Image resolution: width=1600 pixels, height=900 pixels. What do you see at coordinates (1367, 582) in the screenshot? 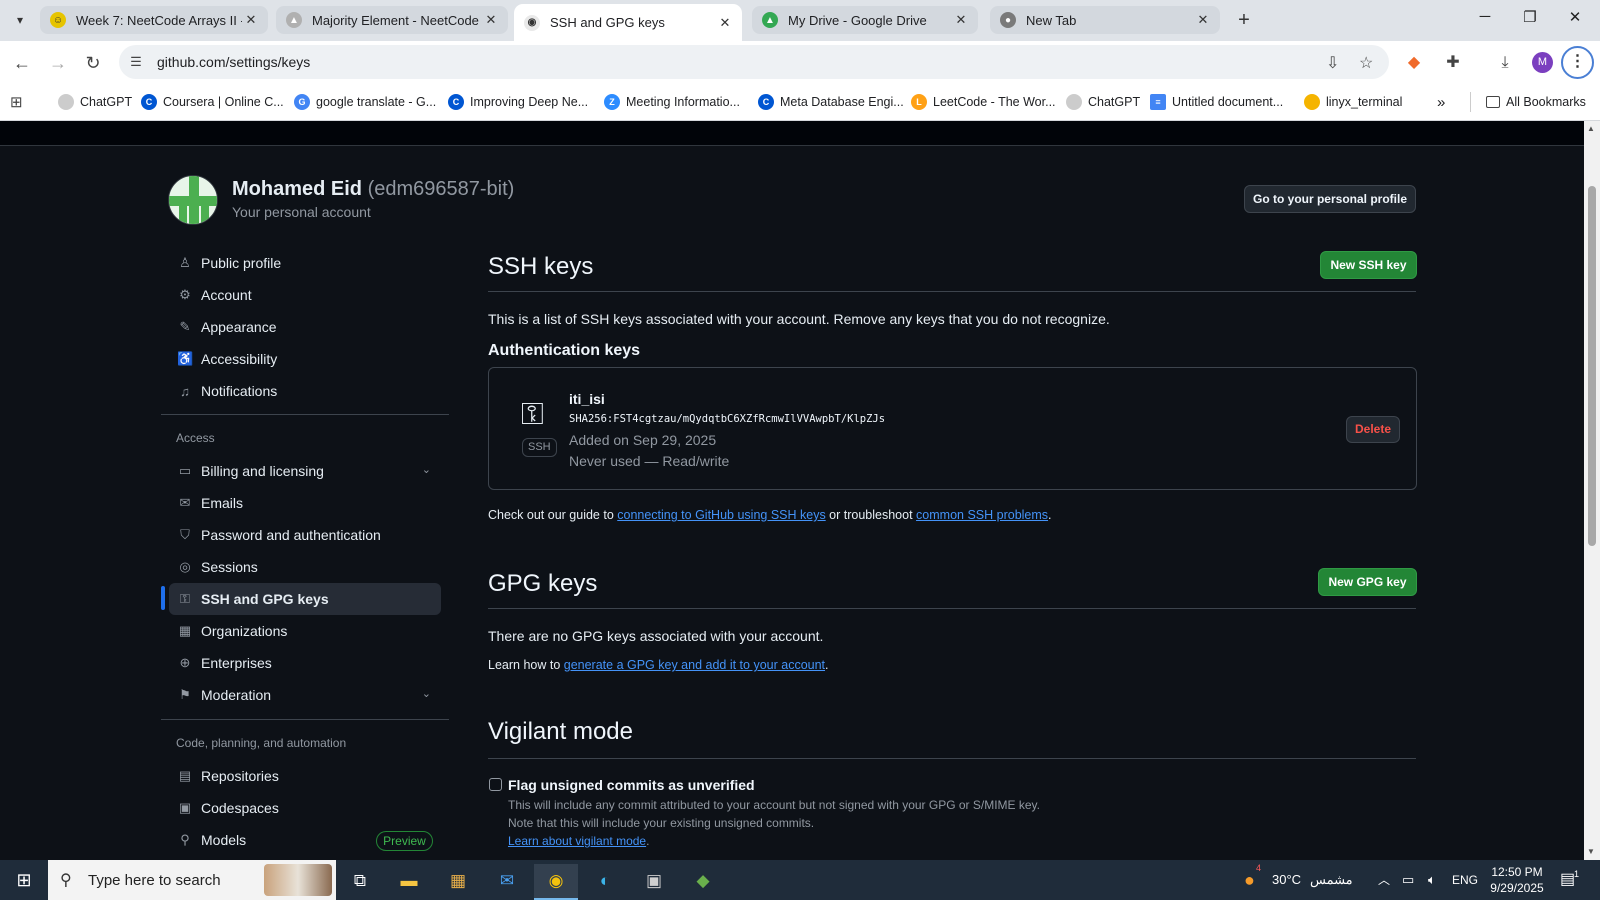
I see `new-gpg-key-button: New GPG key` at bounding box center [1367, 582].